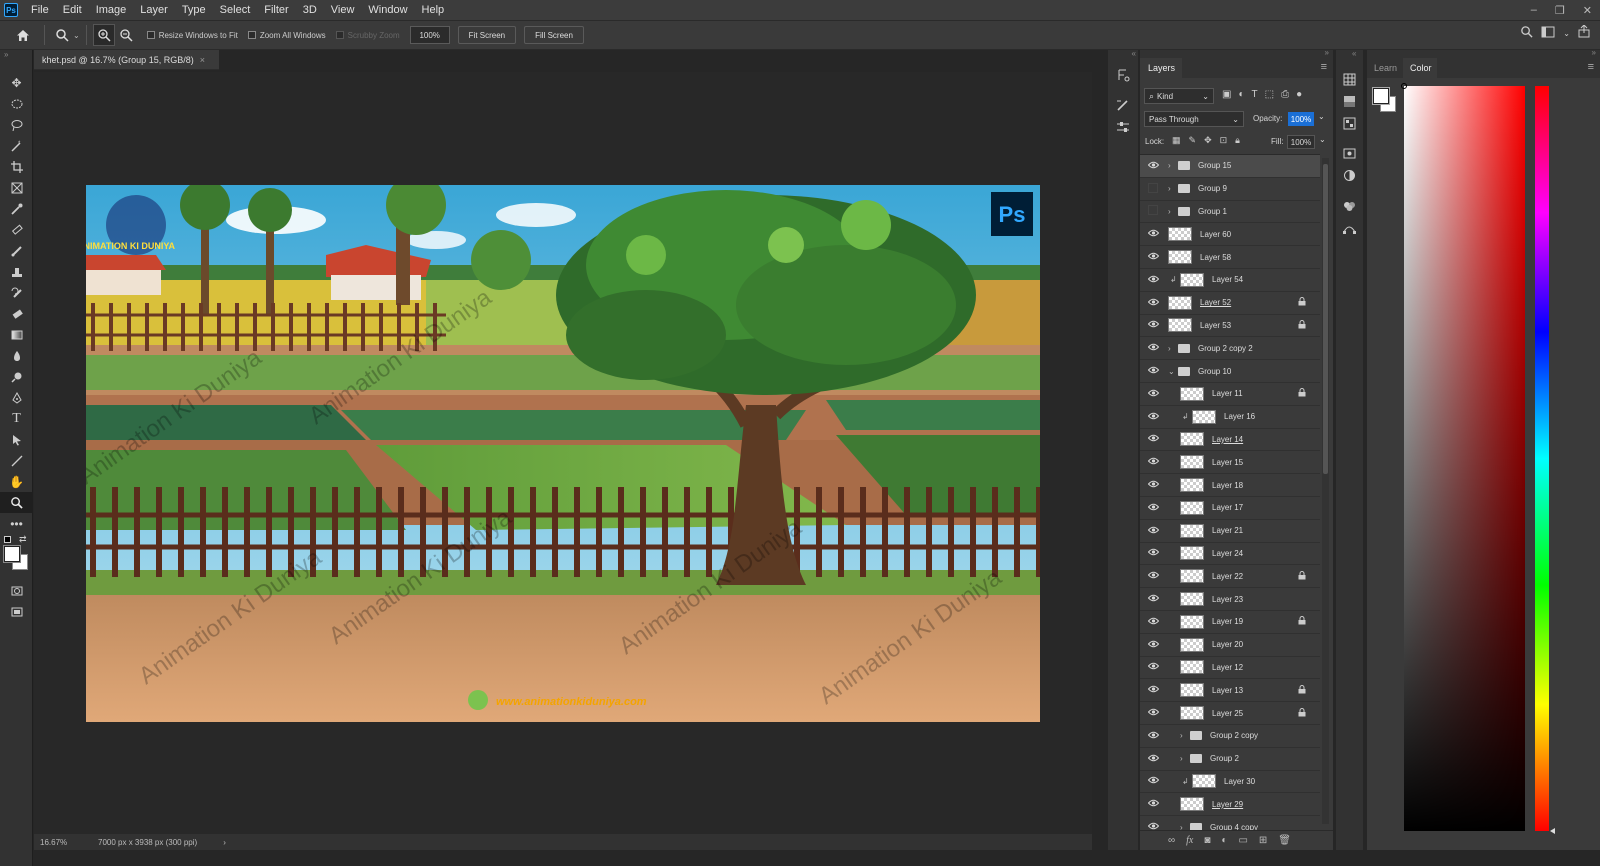 The width and height of the screenshot is (1600, 866). Describe the element at coordinates (1526, 33) in the screenshot. I see `search-icon` at that location.